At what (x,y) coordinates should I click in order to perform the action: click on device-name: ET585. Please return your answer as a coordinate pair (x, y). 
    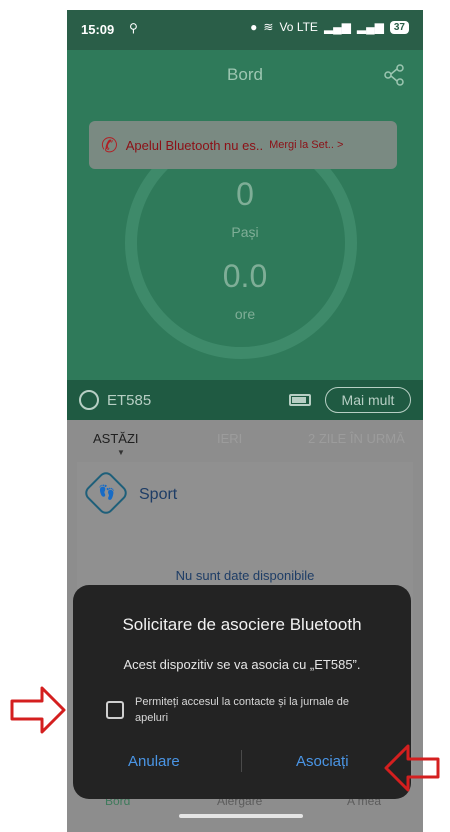
    Looking at the image, I should click on (129, 400).